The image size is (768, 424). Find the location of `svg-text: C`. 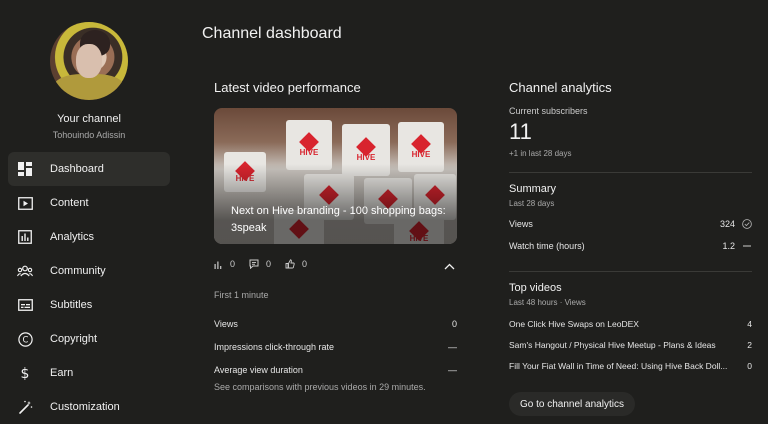

svg-text: C is located at coordinates (25, 340).